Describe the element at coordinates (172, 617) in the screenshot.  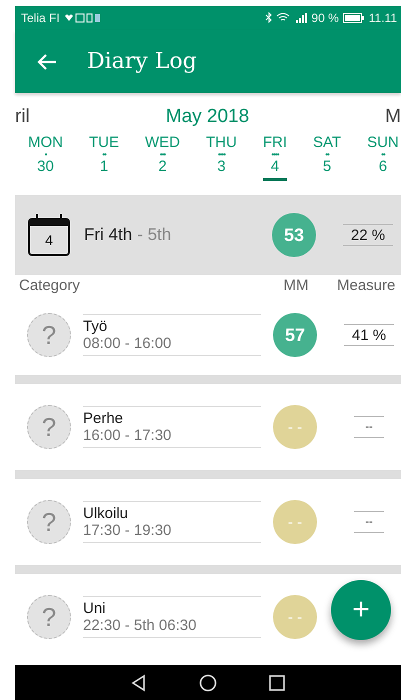
I see `entry-field: Uni 22:30 - 5th 06:30` at that location.